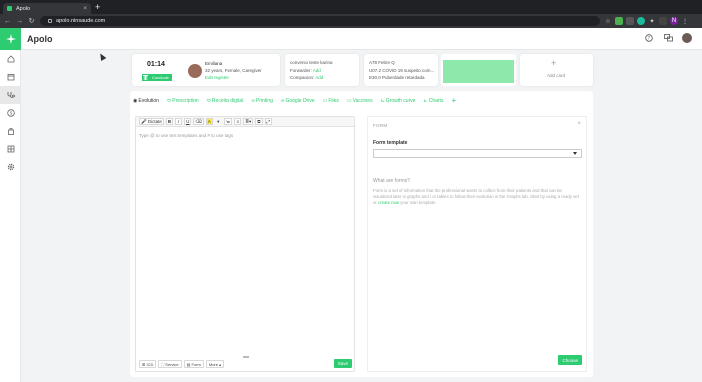  What do you see at coordinates (193, 364) in the screenshot?
I see `form-button: ▤ Form` at bounding box center [193, 364].